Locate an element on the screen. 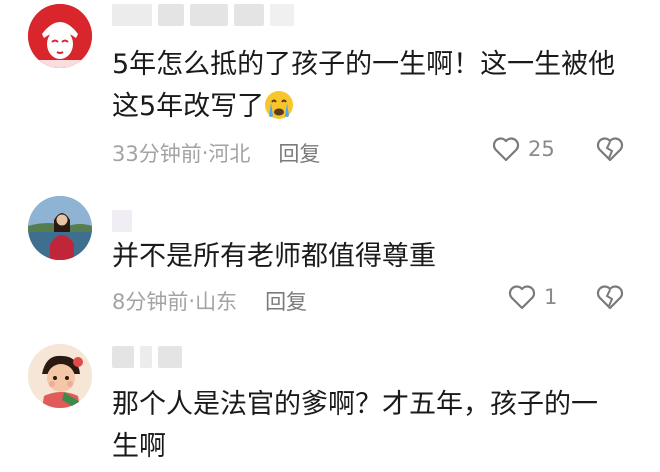 This screenshot has height=472, width=660. comment-meta: 33分钟前 · 河北 回复 is located at coordinates (216, 153).